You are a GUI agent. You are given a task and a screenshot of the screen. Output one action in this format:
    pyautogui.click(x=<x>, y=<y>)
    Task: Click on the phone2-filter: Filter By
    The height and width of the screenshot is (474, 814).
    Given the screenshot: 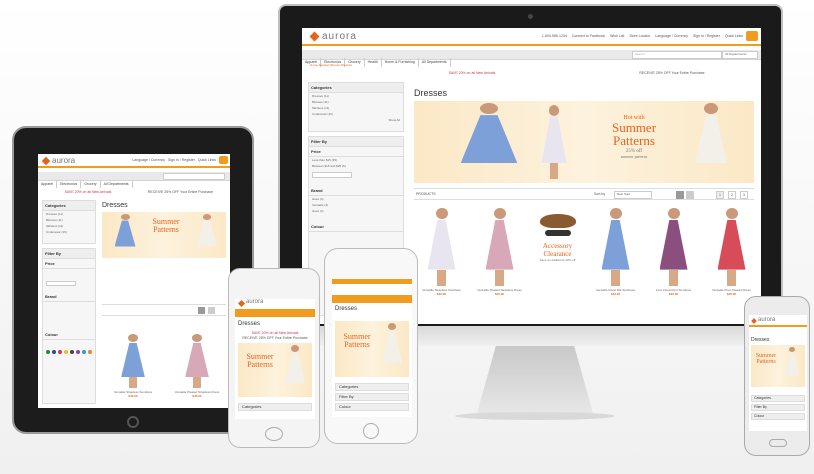 What is the action you would take?
    pyautogui.click(x=372, y=397)
    